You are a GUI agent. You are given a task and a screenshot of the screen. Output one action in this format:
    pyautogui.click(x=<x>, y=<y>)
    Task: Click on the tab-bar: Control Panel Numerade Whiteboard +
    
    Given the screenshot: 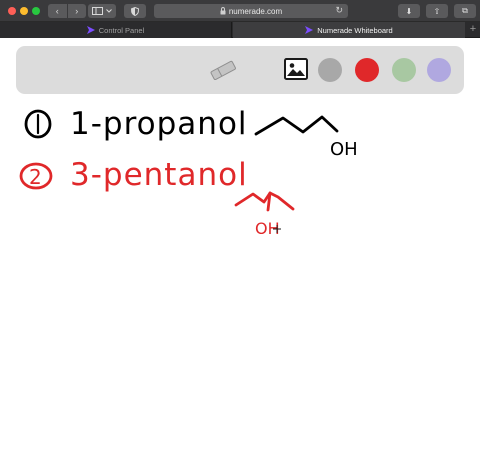 What is the action you would take?
    pyautogui.click(x=240, y=30)
    